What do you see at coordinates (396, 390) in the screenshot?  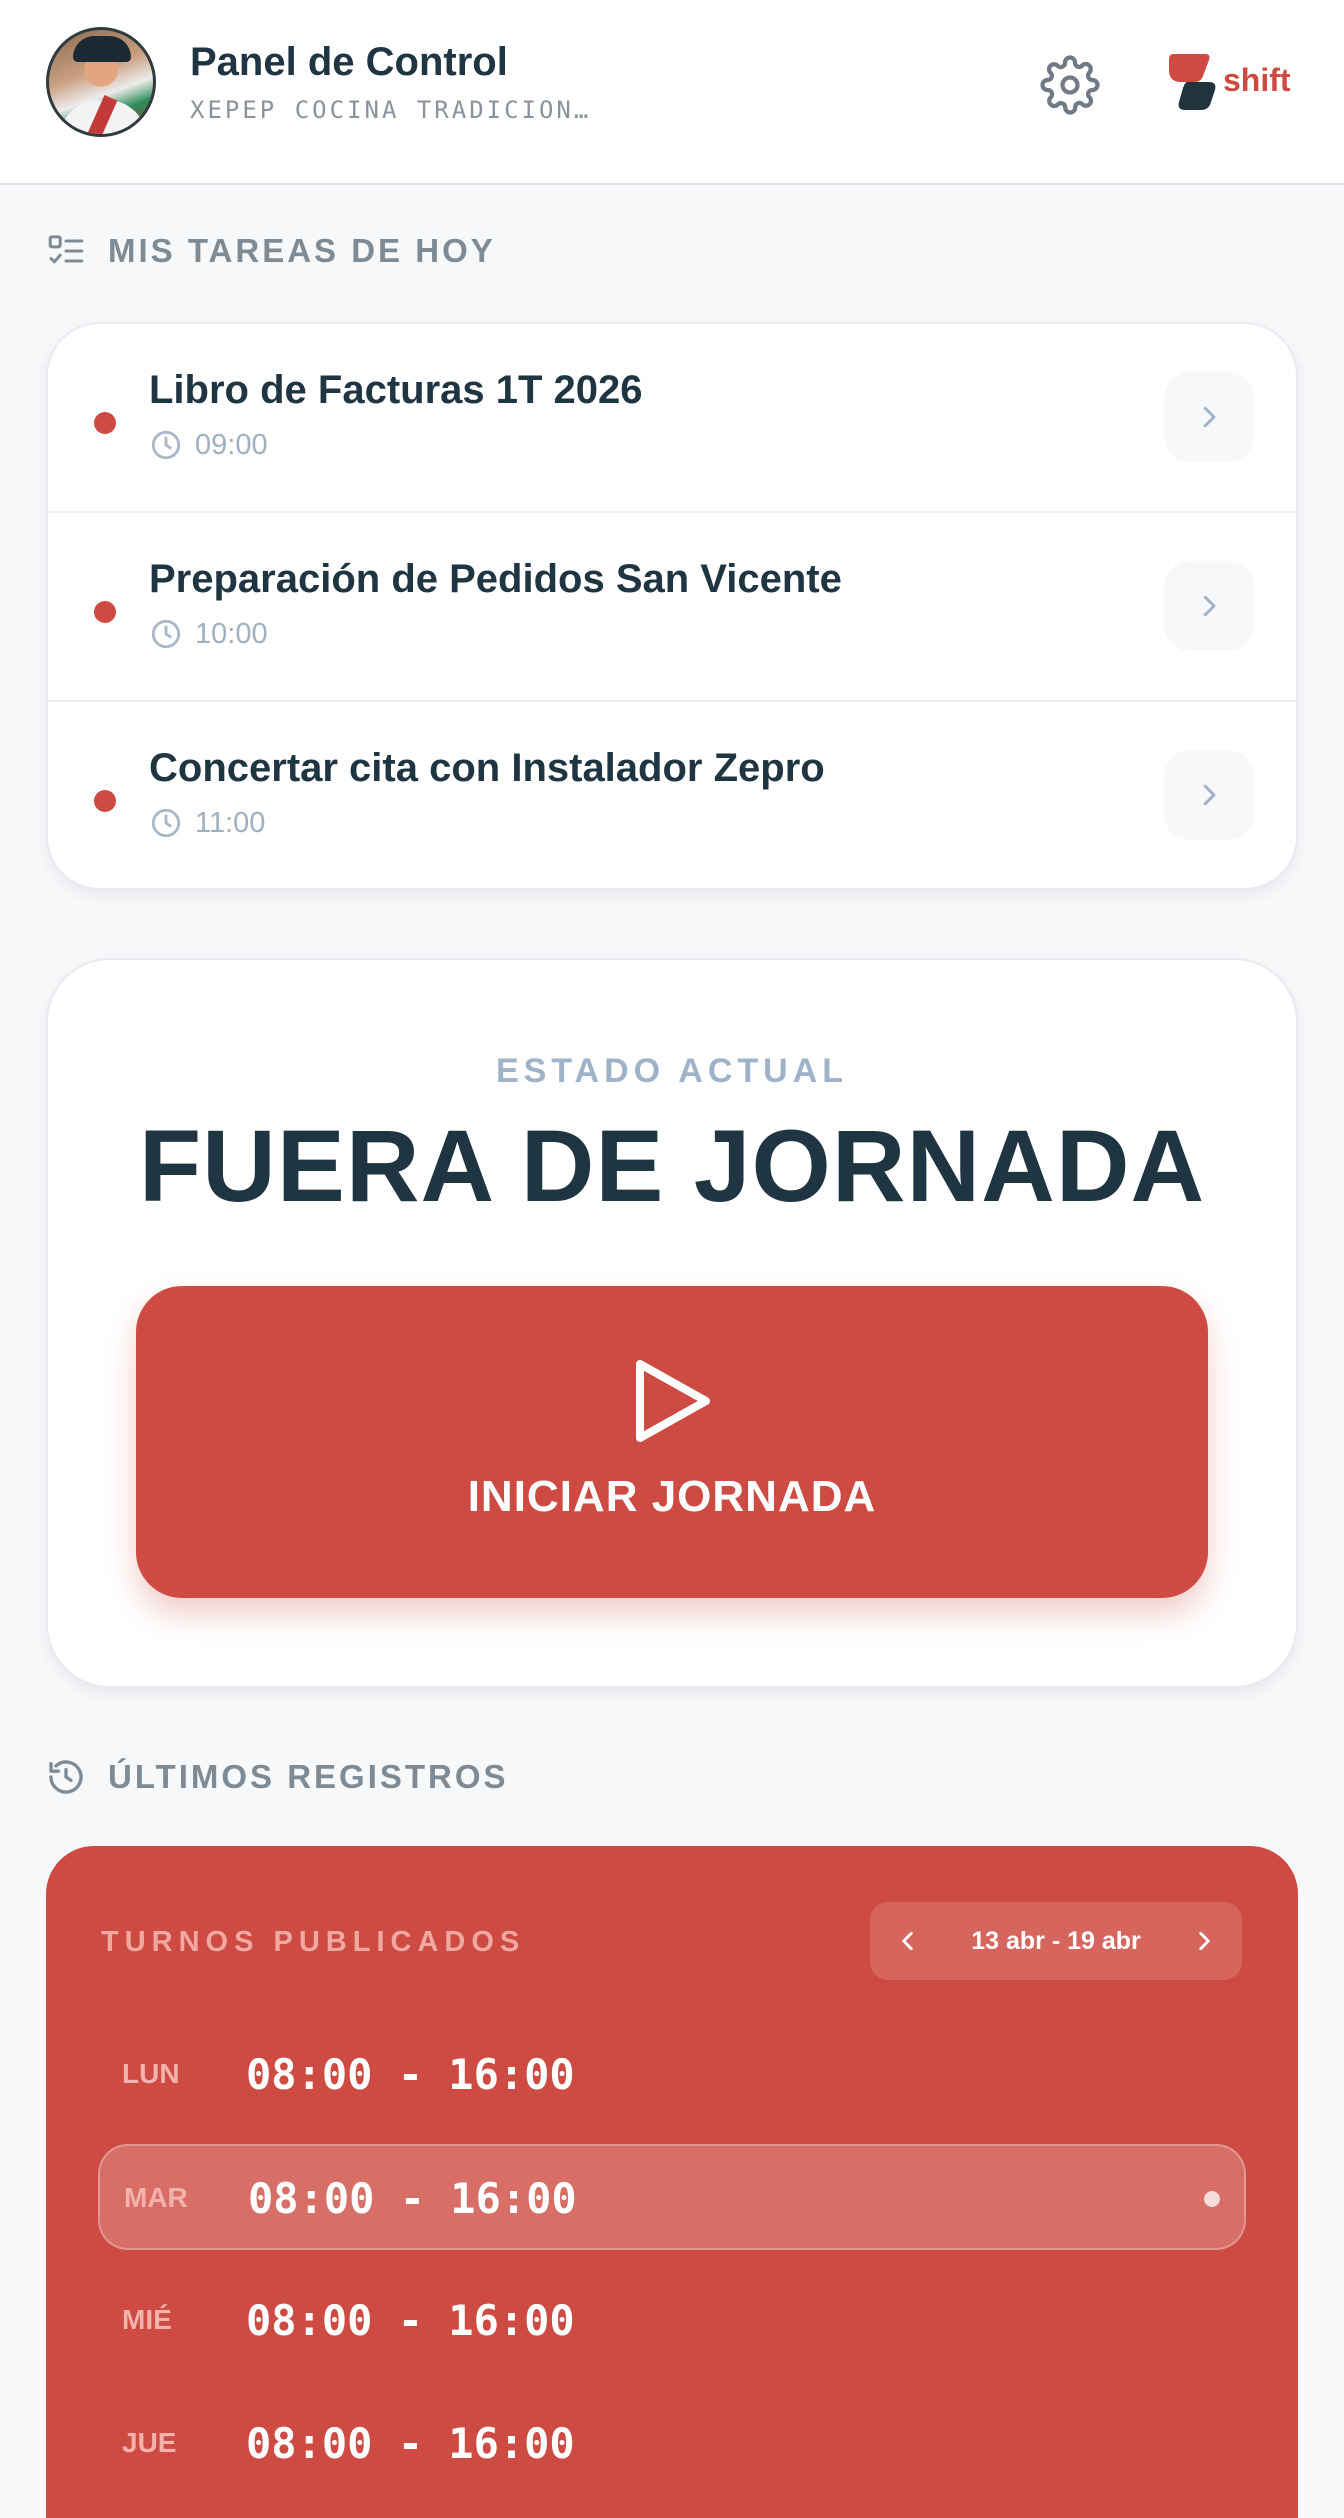 I see `task-title: Libro de Facturas 1T 2026` at bounding box center [396, 390].